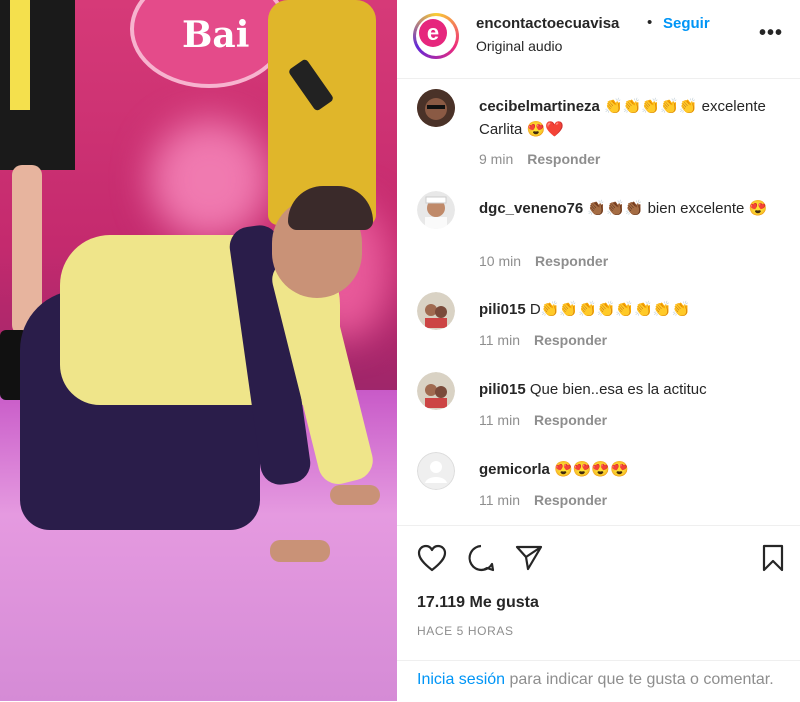 The width and height of the screenshot is (800, 702). What do you see at coordinates (531, 208) in the screenshot?
I see `comment-username: dgc_veneno76` at bounding box center [531, 208].